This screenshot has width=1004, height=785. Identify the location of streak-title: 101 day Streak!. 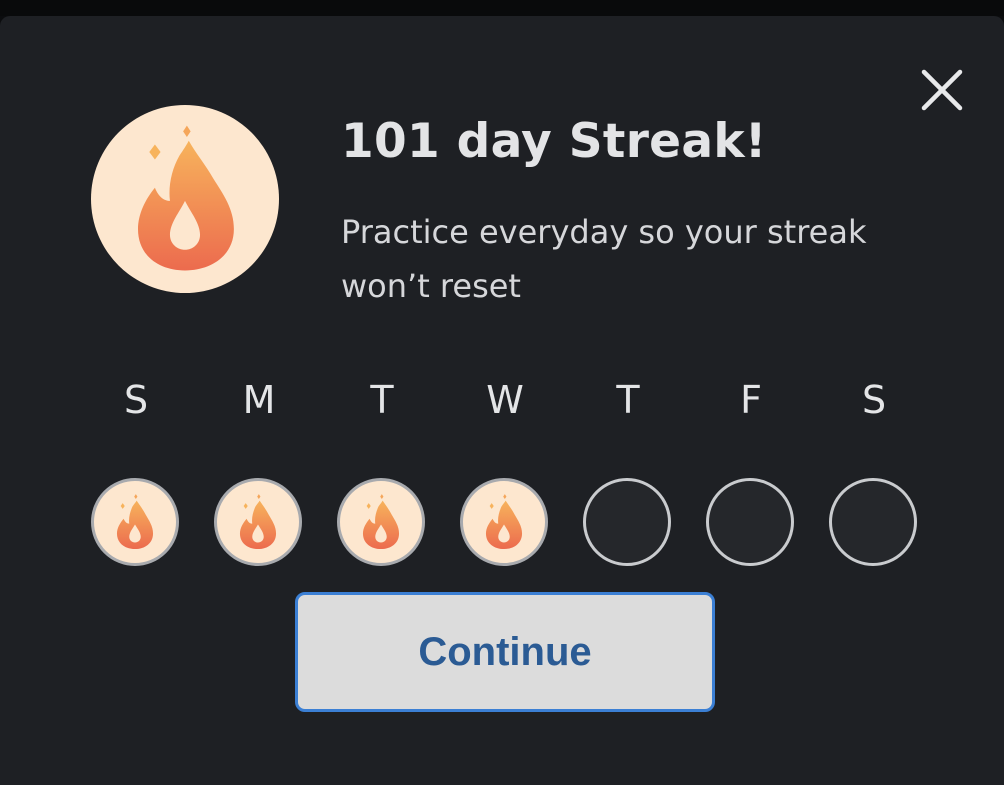
(554, 141).